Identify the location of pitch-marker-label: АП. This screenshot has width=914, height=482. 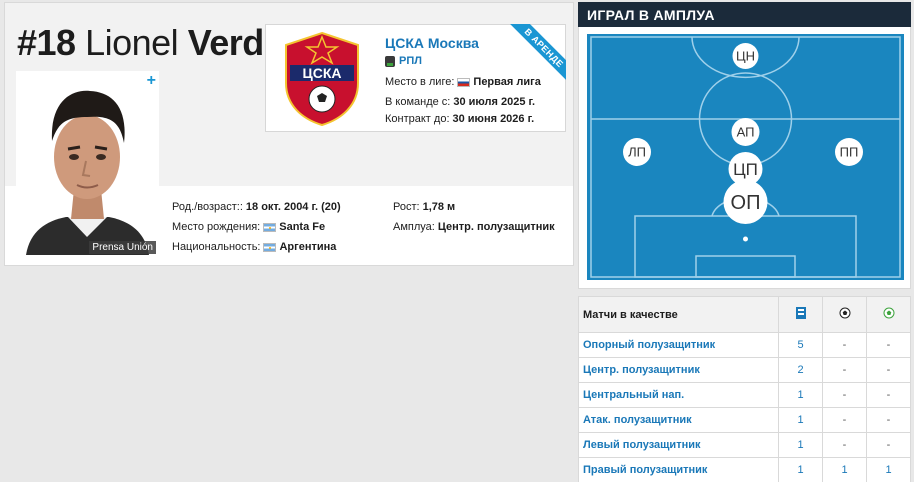
(746, 132).